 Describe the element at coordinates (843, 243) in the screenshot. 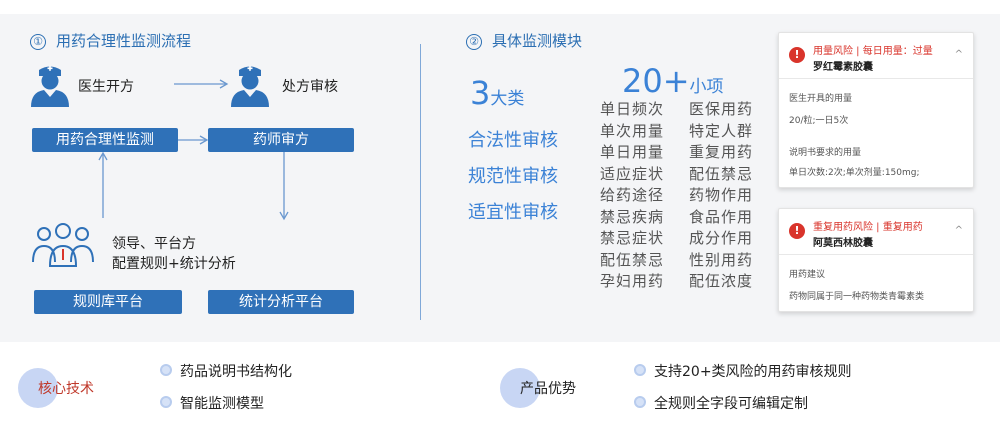

I see `drug-name: 阿莫西林胶囊` at that location.